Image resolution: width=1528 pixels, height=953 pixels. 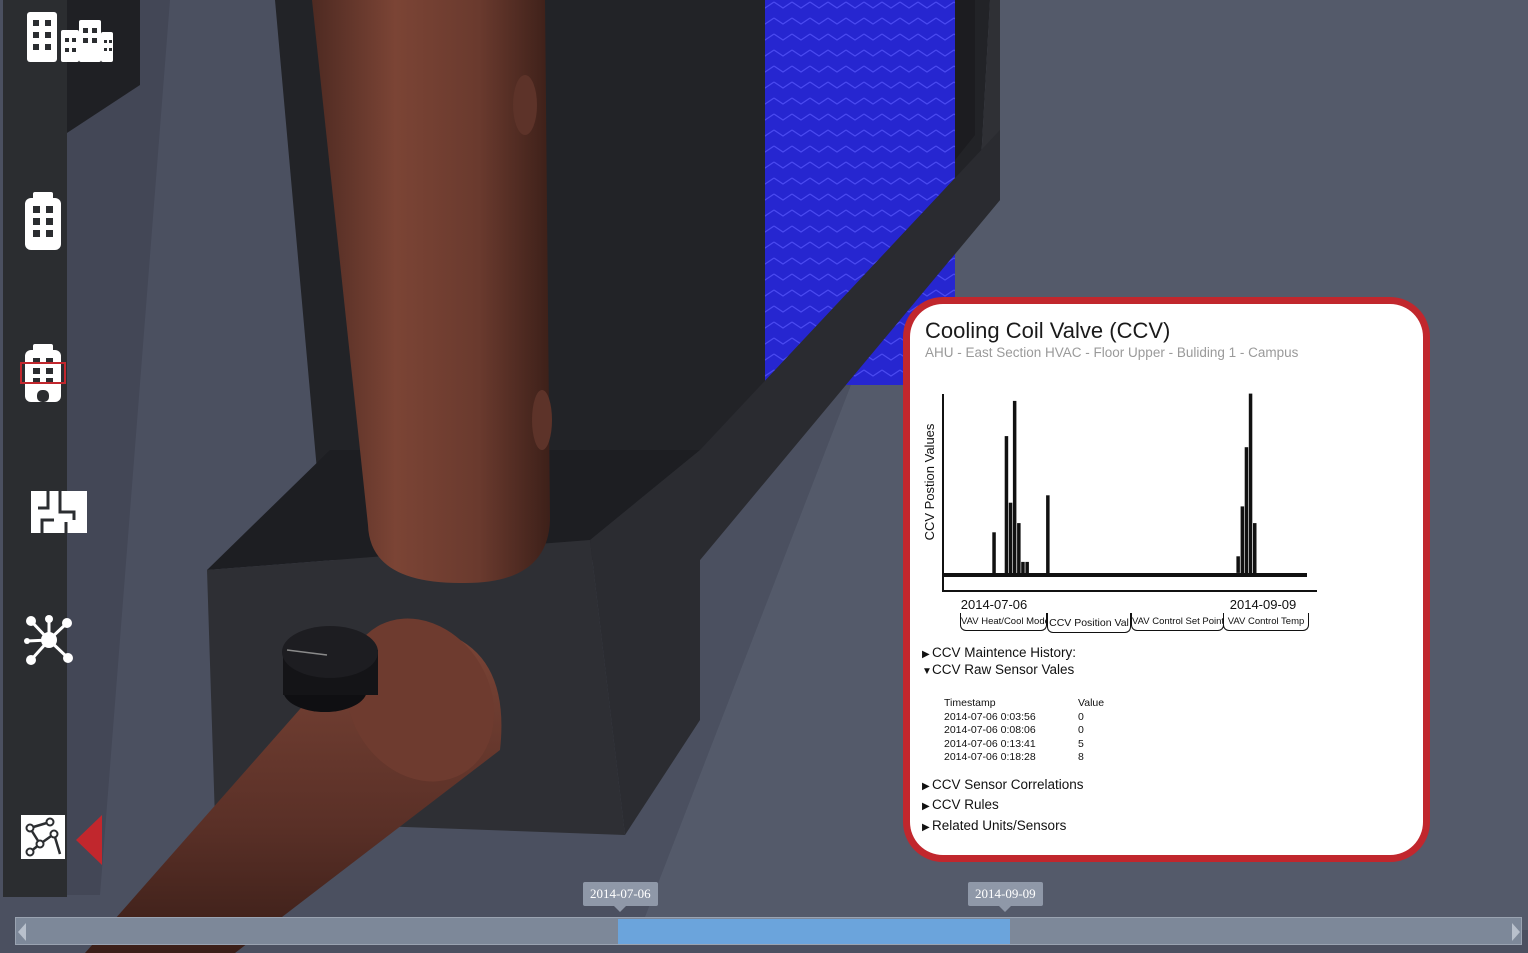 I want to click on tab-vav-heat-cool-mode: VAV Heat/Cool Mode, so click(x=1005, y=622).